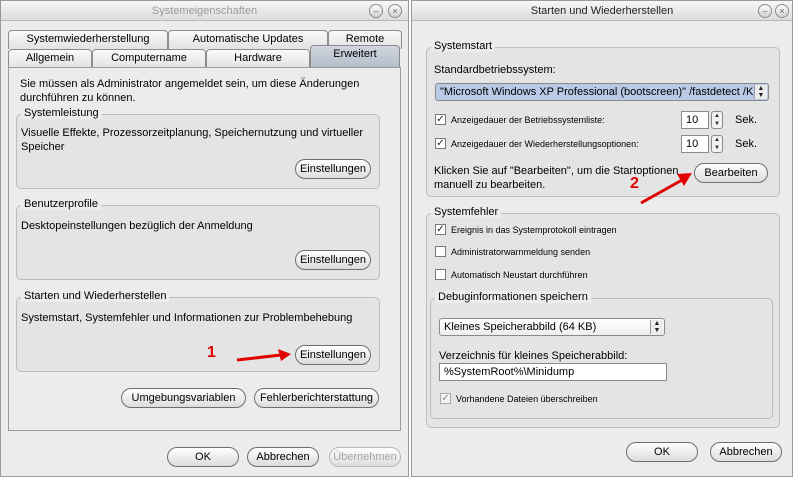  I want to click on tab-general: Allgemein, so click(50, 58).